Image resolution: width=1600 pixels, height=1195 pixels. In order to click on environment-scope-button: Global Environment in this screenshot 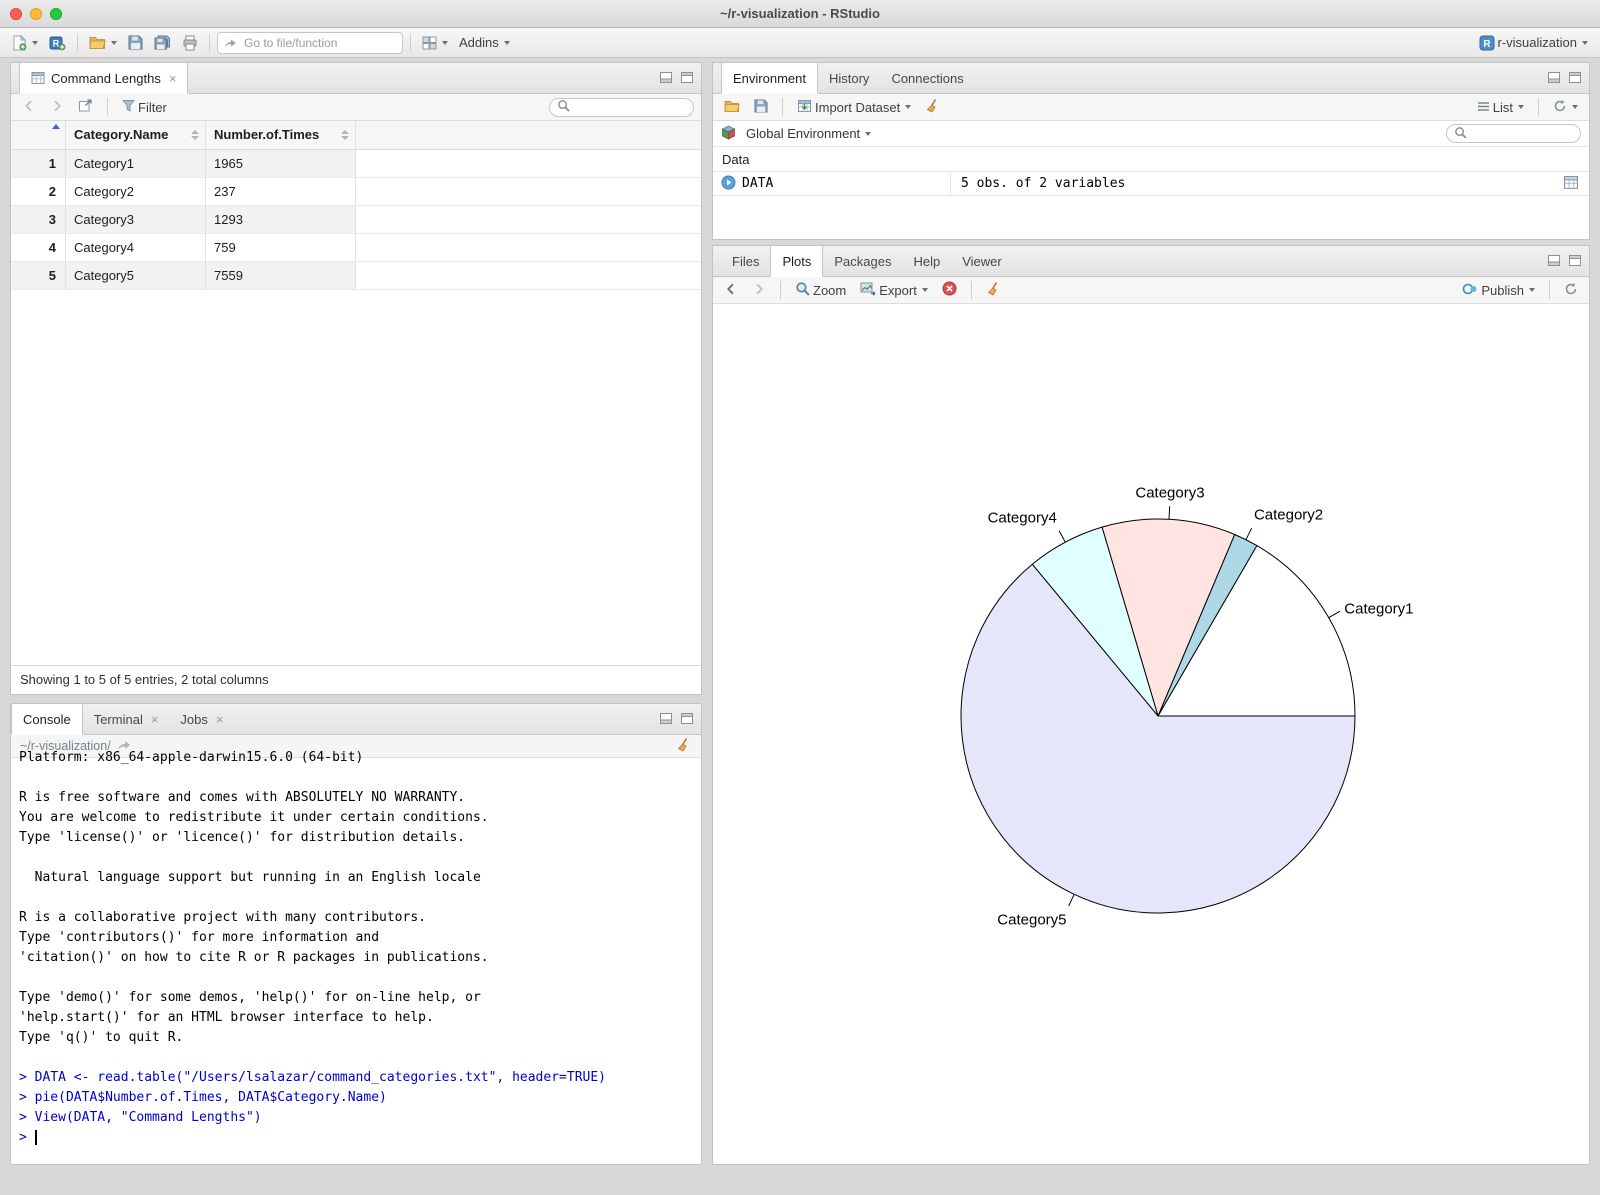, I will do `click(808, 133)`.